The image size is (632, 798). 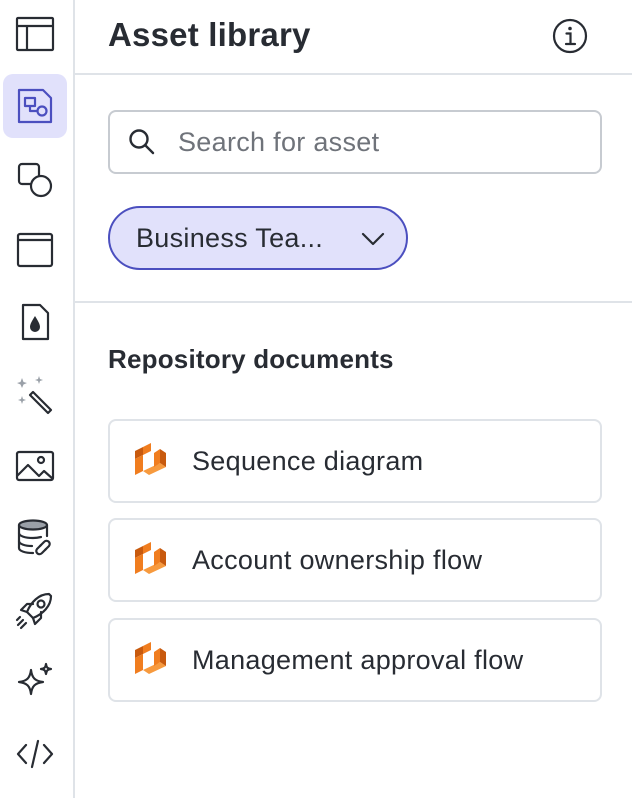 What do you see at coordinates (358, 659) in the screenshot?
I see `document-label: Management approval flow` at bounding box center [358, 659].